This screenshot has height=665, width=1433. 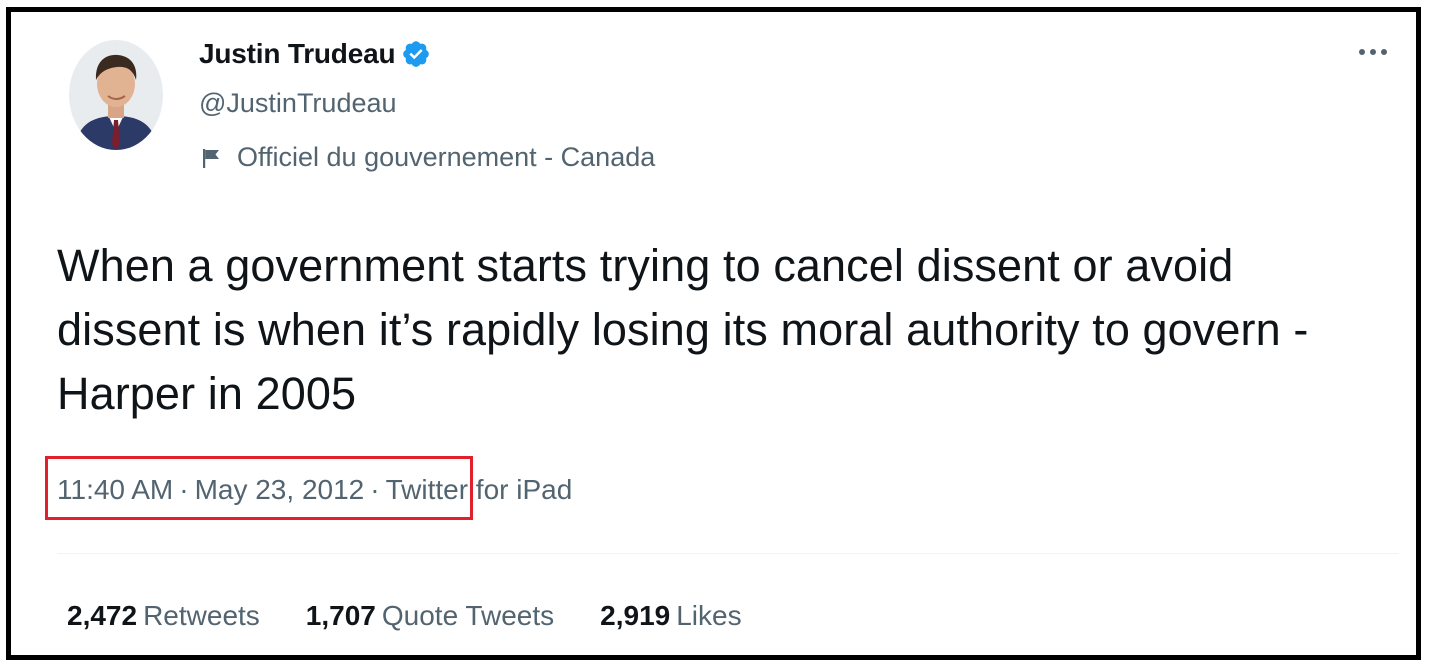 What do you see at coordinates (728, 553) in the screenshot?
I see `divider` at bounding box center [728, 553].